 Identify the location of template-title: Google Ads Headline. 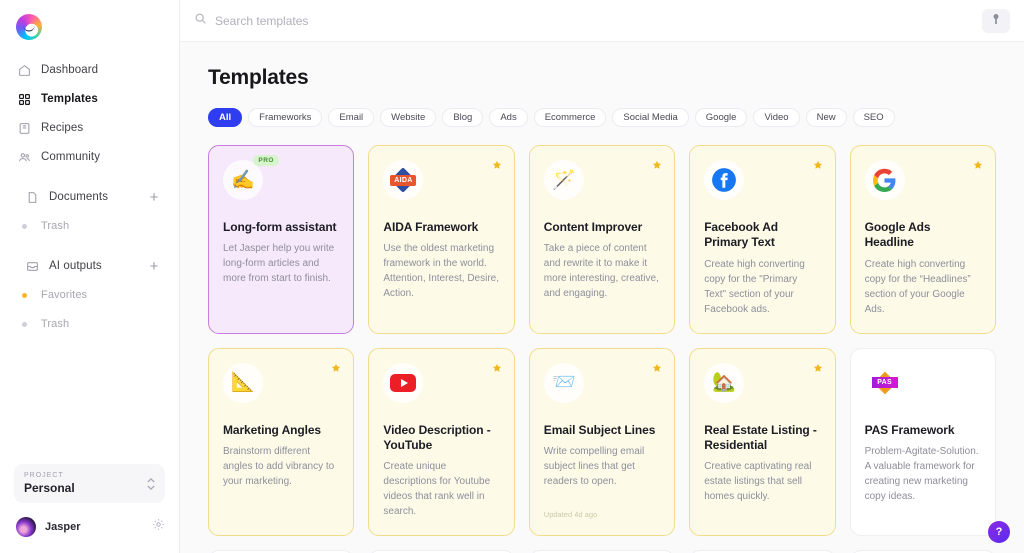
(897, 235).